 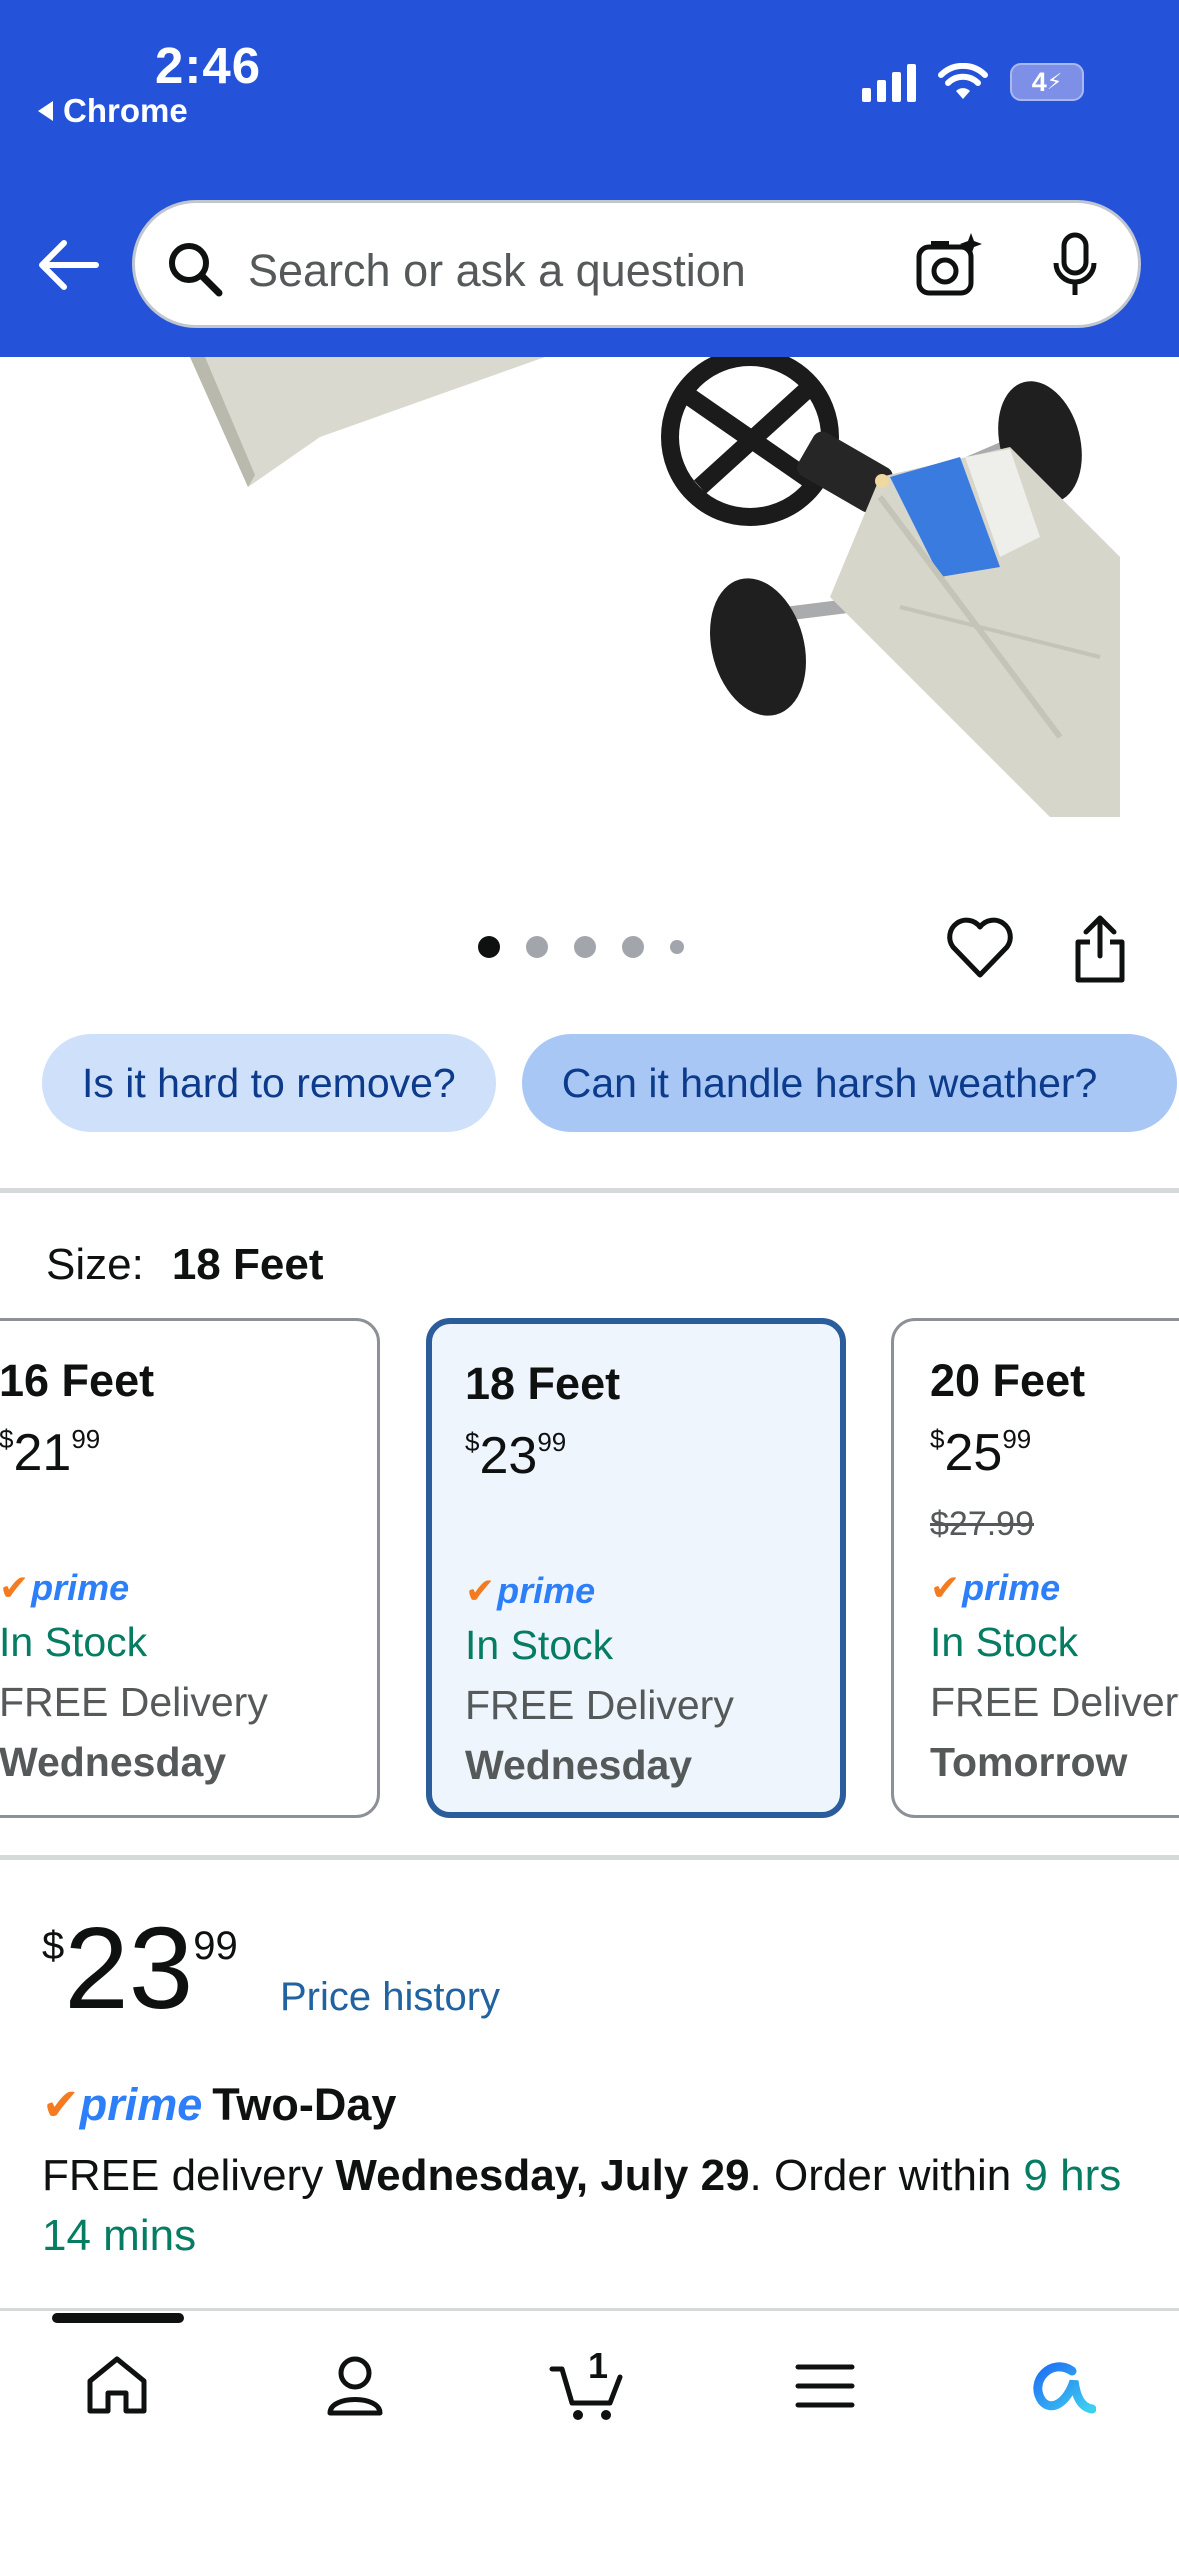 What do you see at coordinates (1059, 2386) in the screenshot?
I see `rufus-ai-icon` at bounding box center [1059, 2386].